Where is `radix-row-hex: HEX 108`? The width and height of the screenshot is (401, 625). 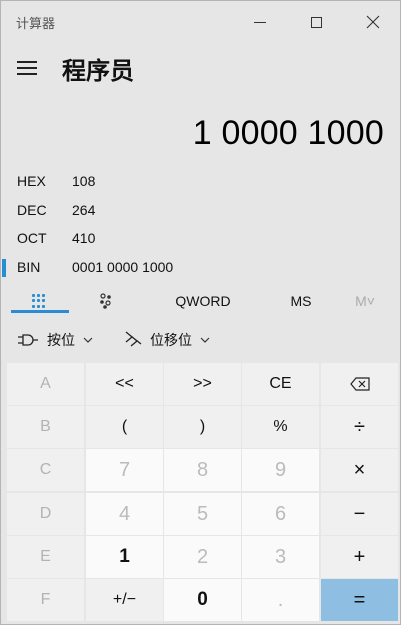
radix-row-hex: HEX 108 is located at coordinates (200, 181).